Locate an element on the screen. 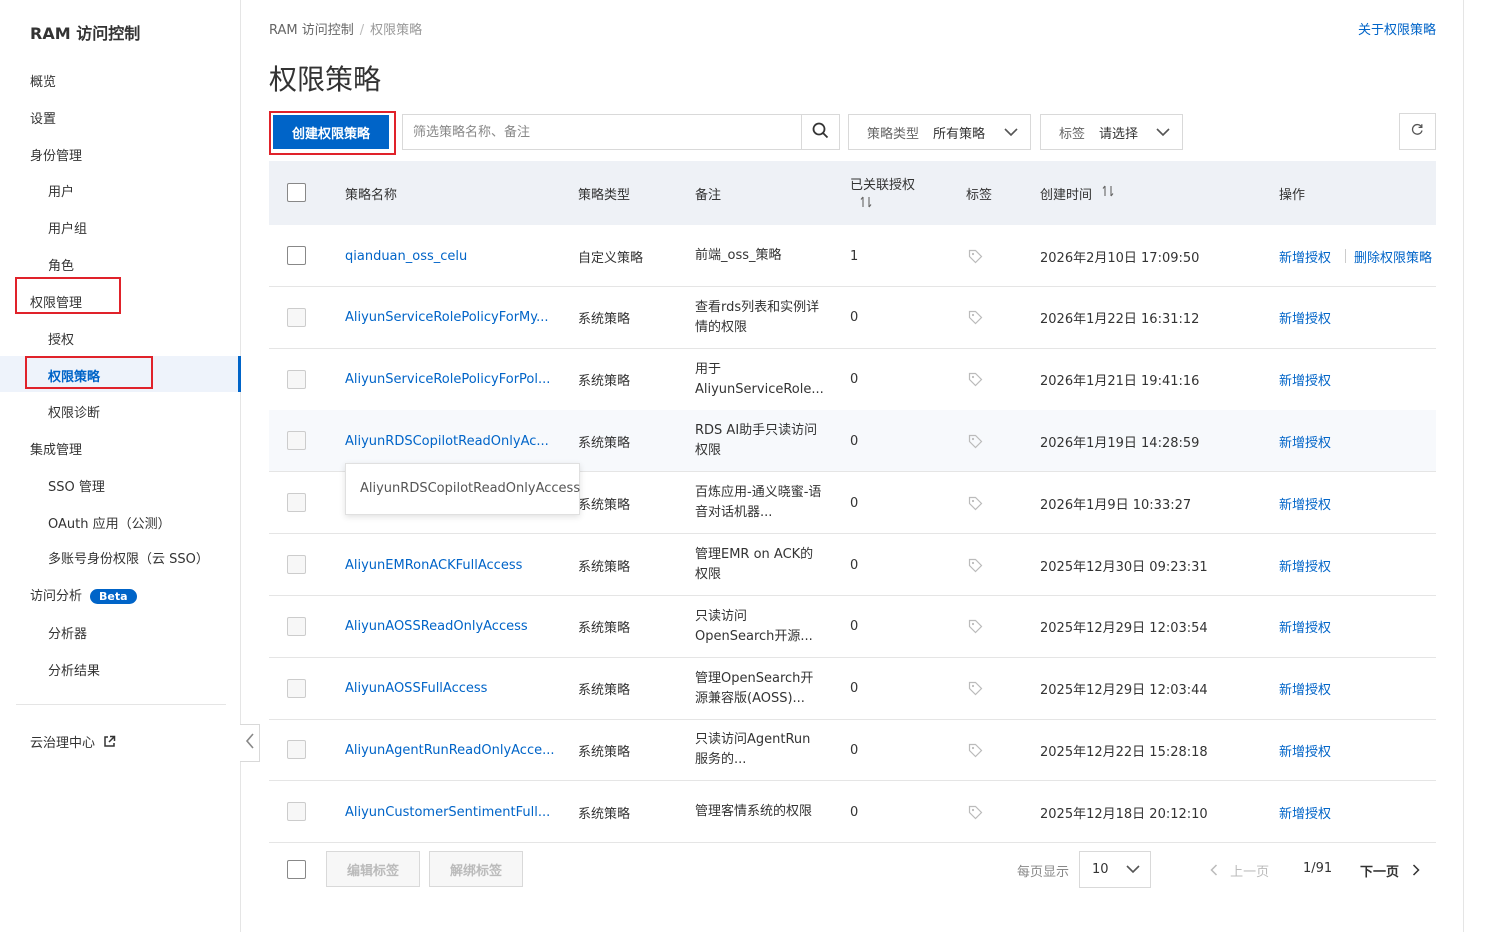  sort-icon is located at coordinates (866, 204).